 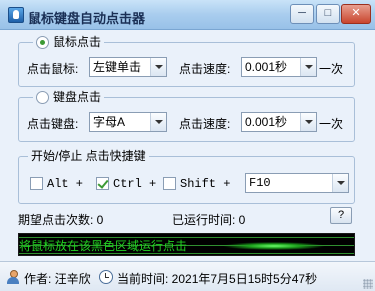 What do you see at coordinates (356, 14) in the screenshot?
I see `close-button: ✕` at bounding box center [356, 14].